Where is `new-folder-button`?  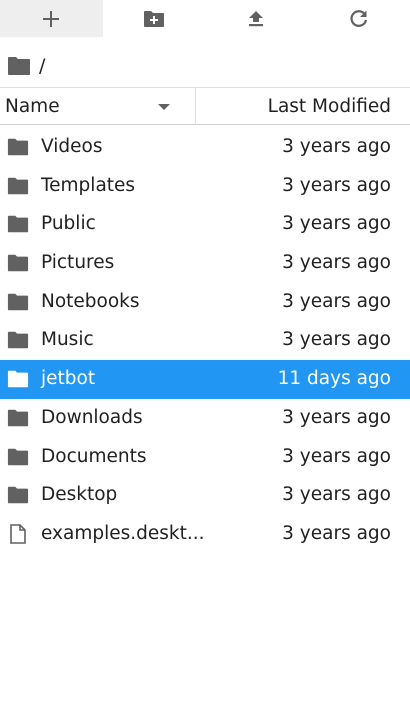
new-folder-button is located at coordinates (154, 18).